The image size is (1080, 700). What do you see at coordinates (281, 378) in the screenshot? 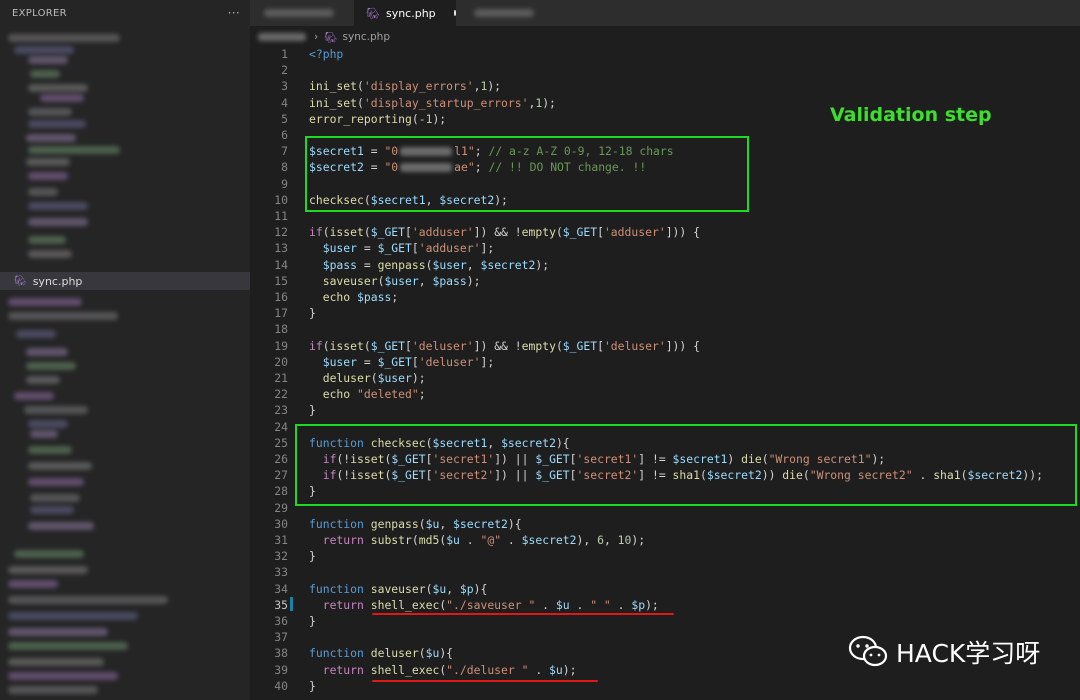
I see `line-number: 21` at bounding box center [281, 378].